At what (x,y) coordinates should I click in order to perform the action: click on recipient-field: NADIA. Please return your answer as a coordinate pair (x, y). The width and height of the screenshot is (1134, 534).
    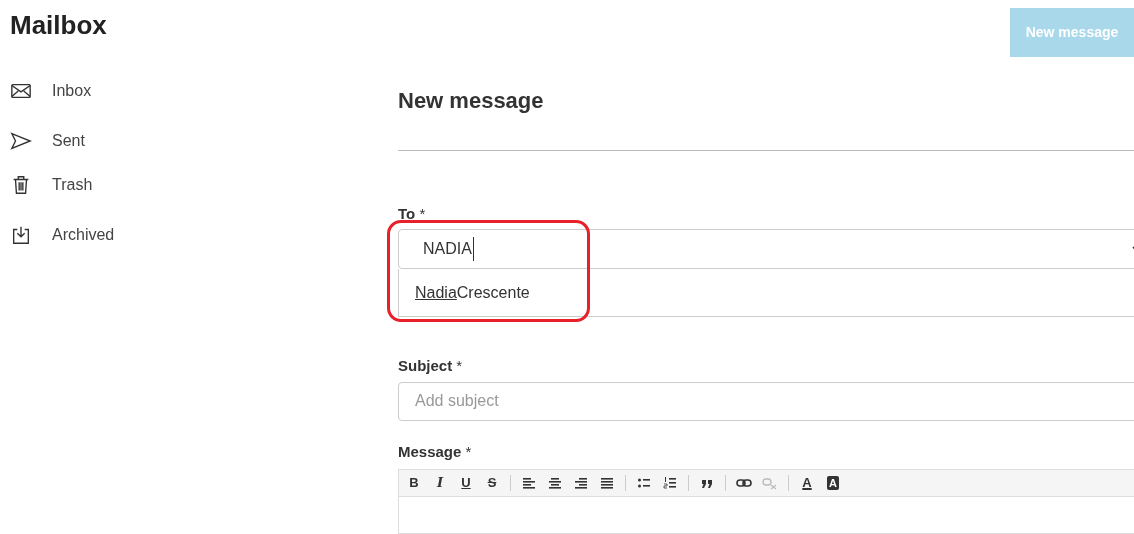
    Looking at the image, I should click on (766, 249).